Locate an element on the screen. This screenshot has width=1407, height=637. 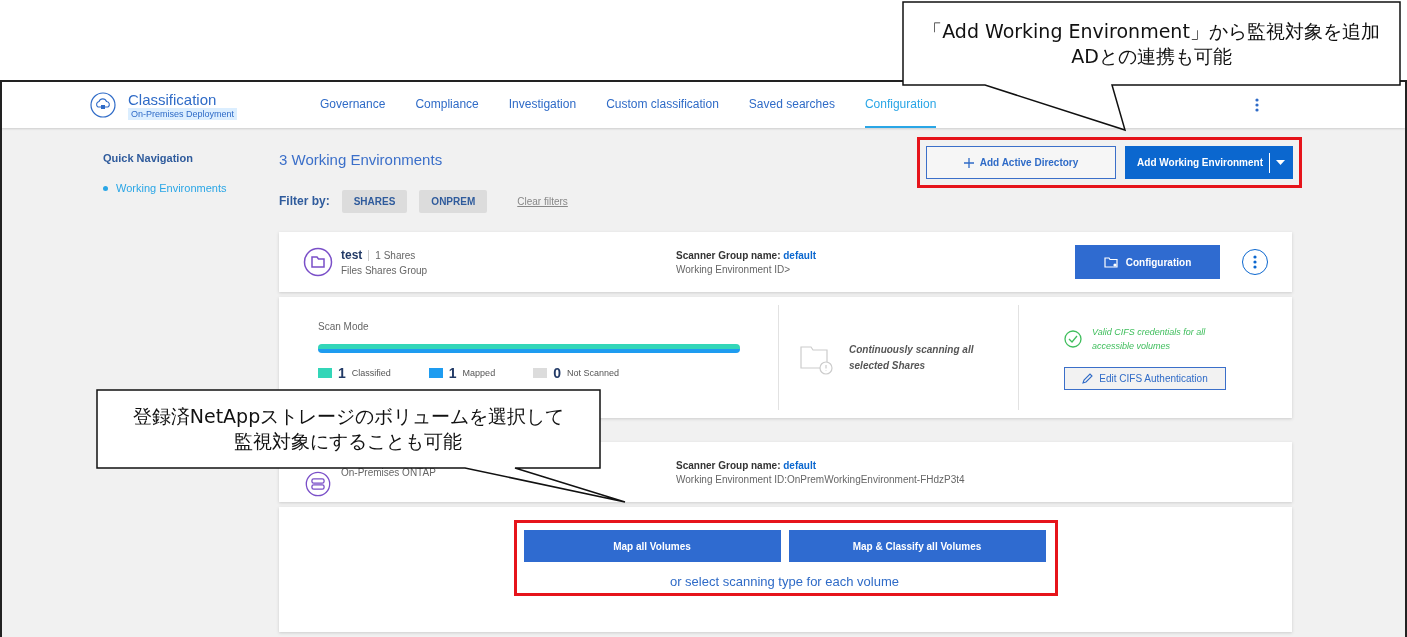
legend-label: Classified is located at coordinates (371, 373).